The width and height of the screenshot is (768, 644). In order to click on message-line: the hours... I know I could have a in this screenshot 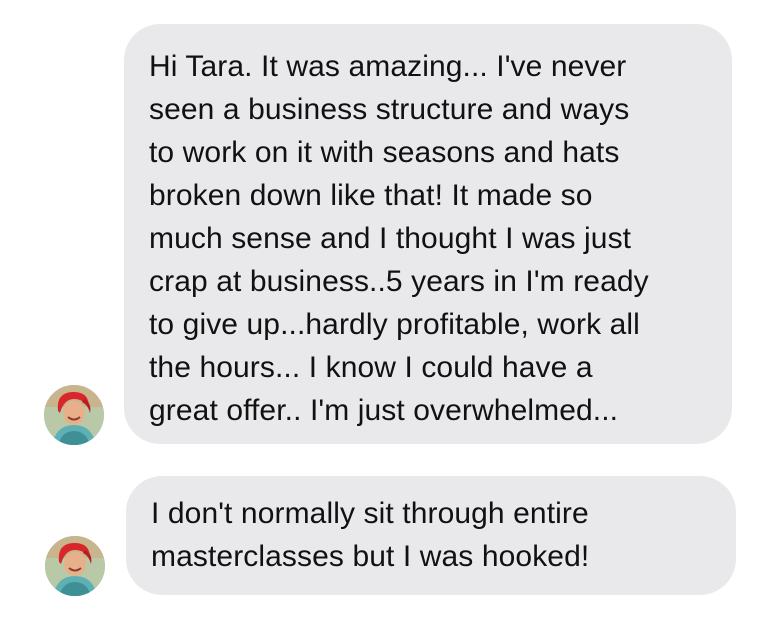, I will do `click(371, 367)`.